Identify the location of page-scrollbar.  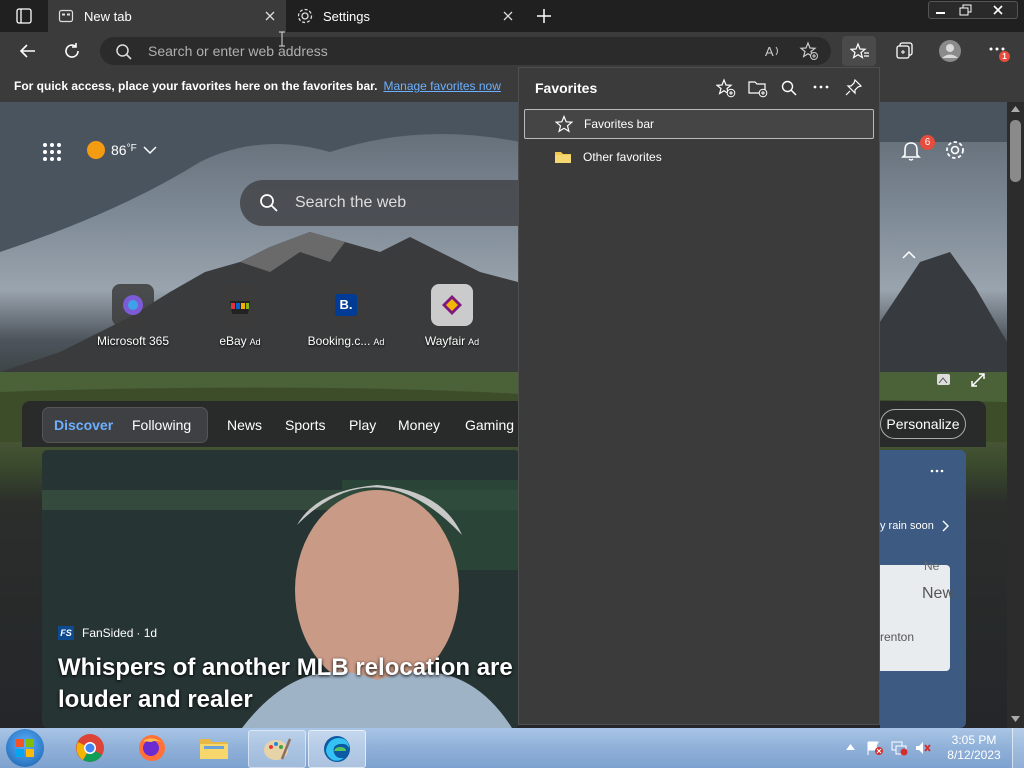
(1015, 415).